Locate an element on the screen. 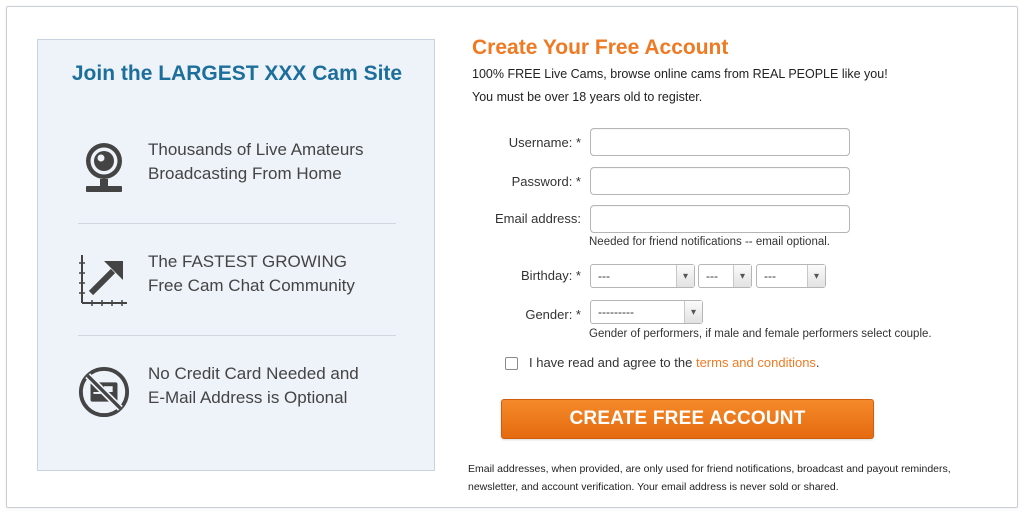  birthday-label: Birthday: * is located at coordinates (551, 275).